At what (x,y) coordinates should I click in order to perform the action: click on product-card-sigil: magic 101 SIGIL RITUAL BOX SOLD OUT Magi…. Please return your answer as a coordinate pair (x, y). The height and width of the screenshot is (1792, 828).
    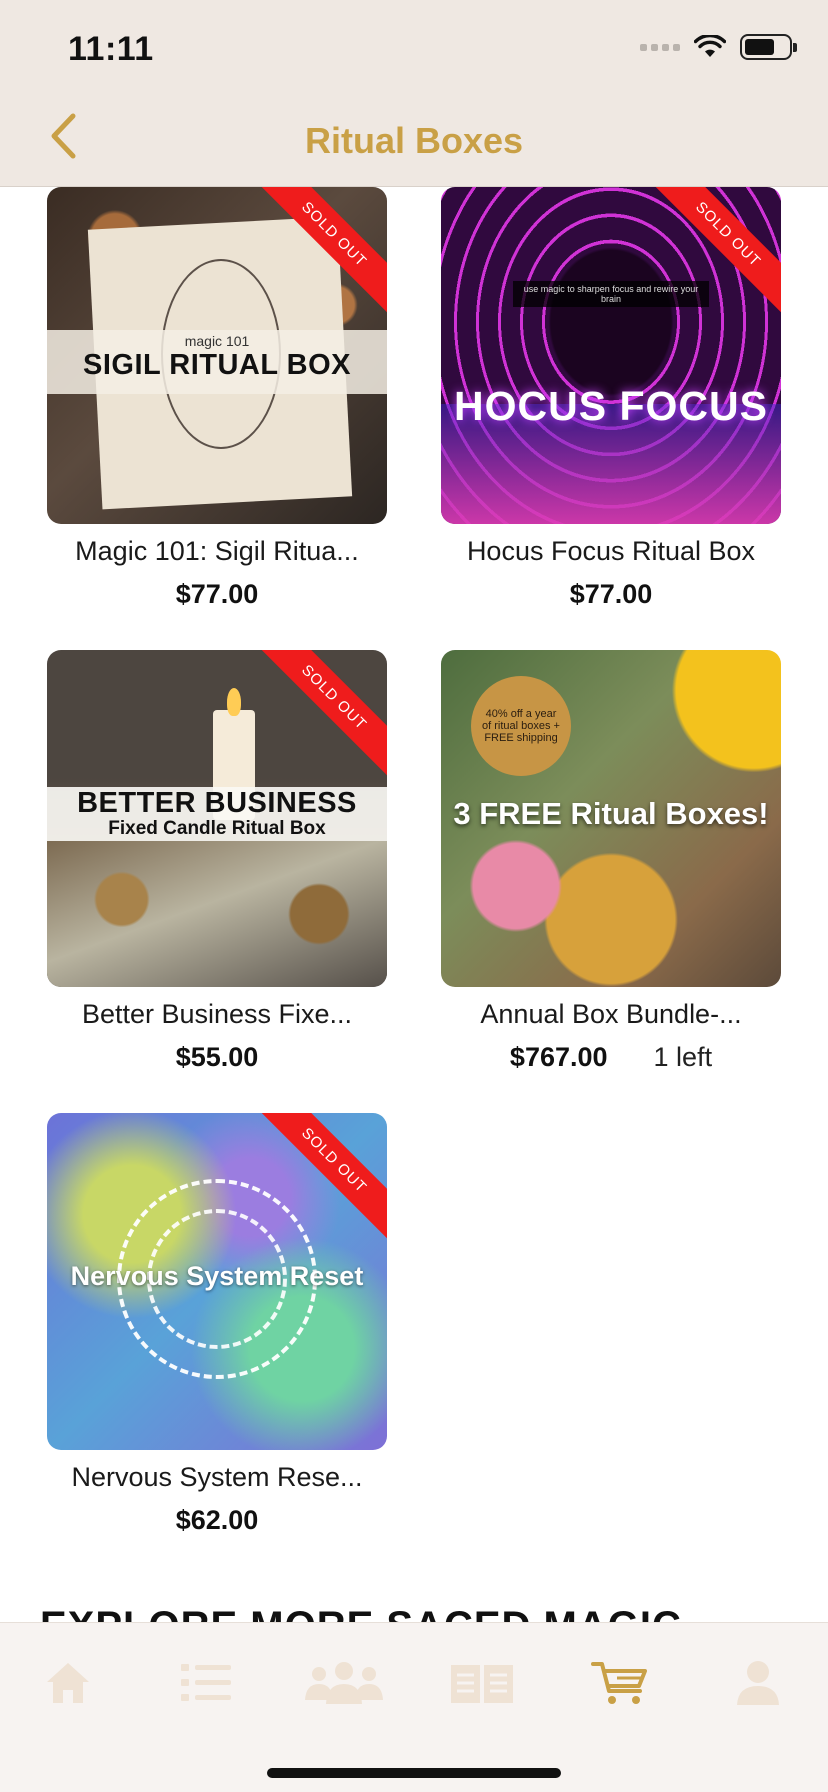
    Looking at the image, I should click on (217, 398).